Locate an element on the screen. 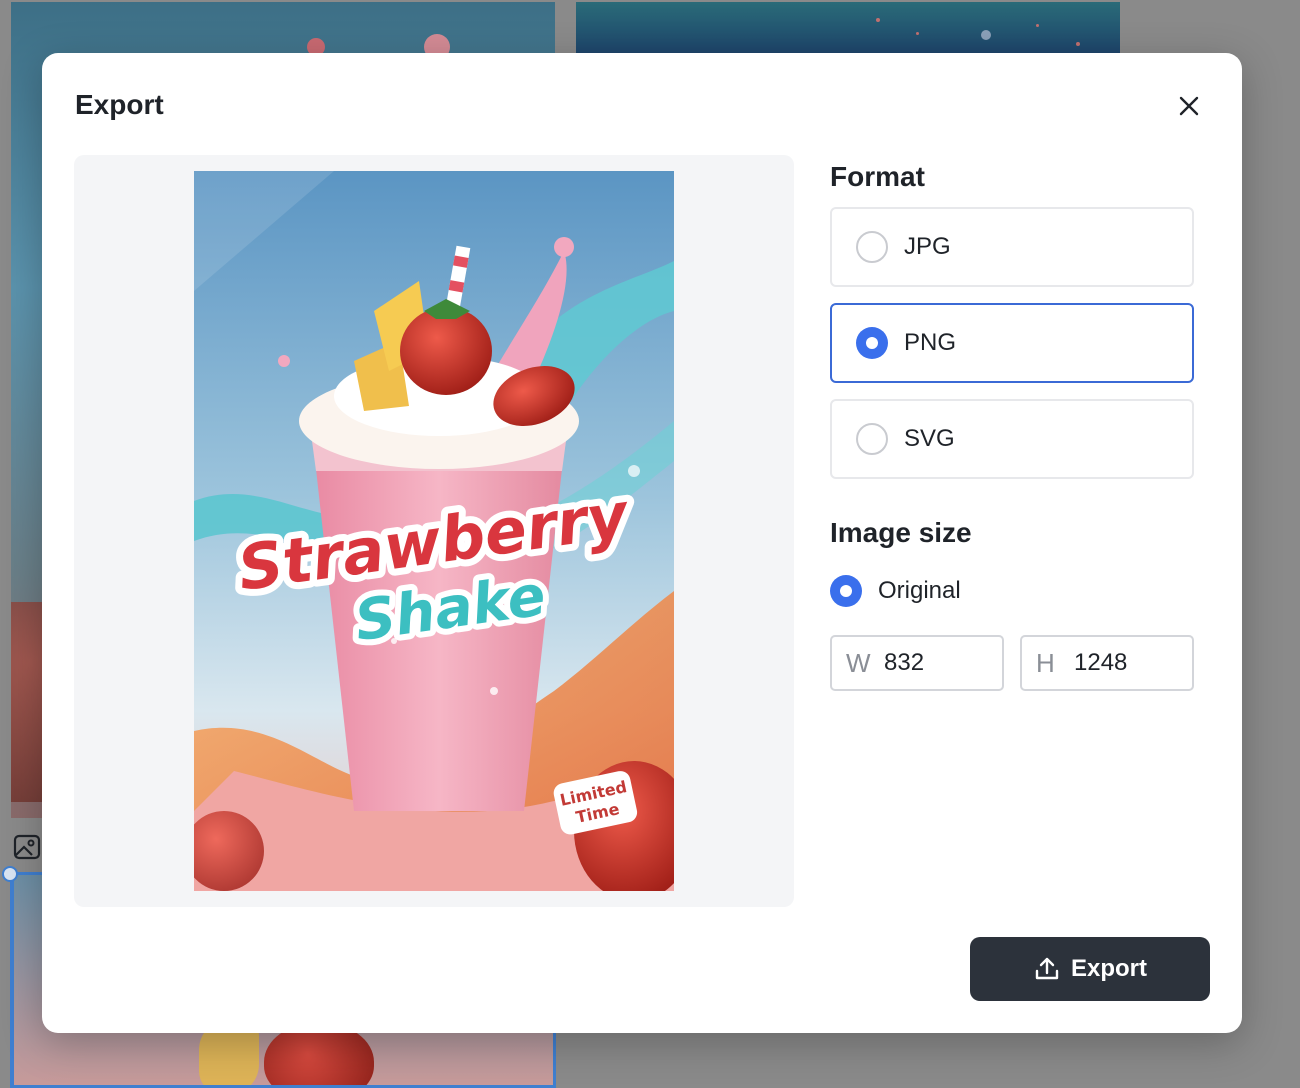  dialog-title: Export is located at coordinates (119, 104).